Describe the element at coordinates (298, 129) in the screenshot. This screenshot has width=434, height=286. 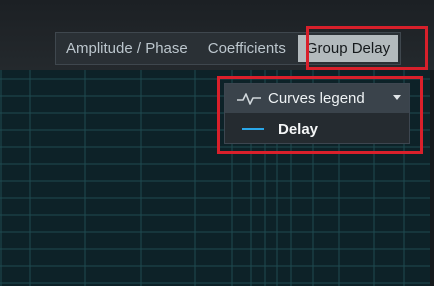
I see `legend-item-label: Delay` at that location.